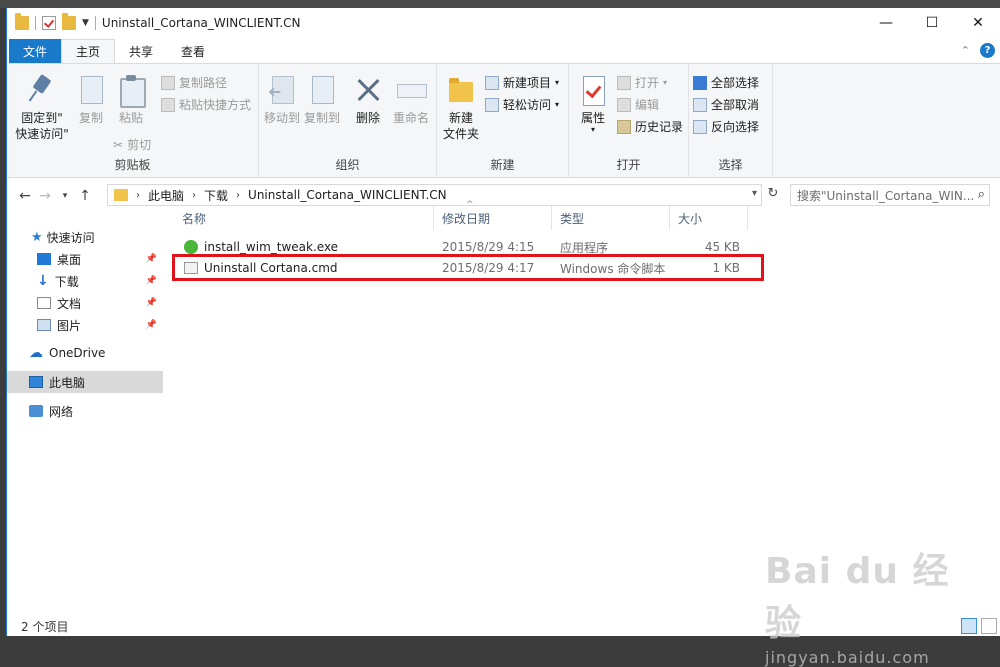 This screenshot has width=1000, height=667. I want to click on select-none-icon, so click(700, 104).